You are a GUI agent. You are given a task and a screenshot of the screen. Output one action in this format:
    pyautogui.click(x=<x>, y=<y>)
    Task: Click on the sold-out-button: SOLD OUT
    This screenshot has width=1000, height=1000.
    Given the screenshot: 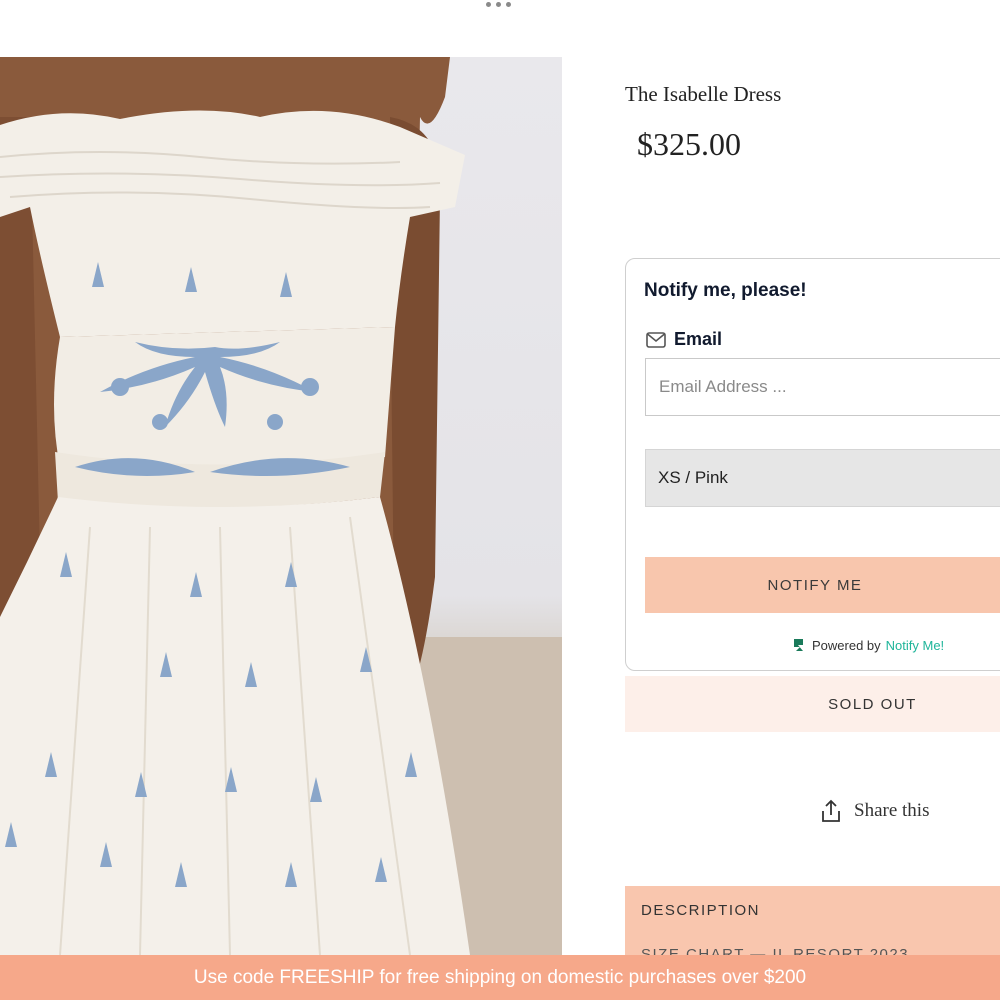 What is the action you would take?
    pyautogui.click(x=812, y=704)
    